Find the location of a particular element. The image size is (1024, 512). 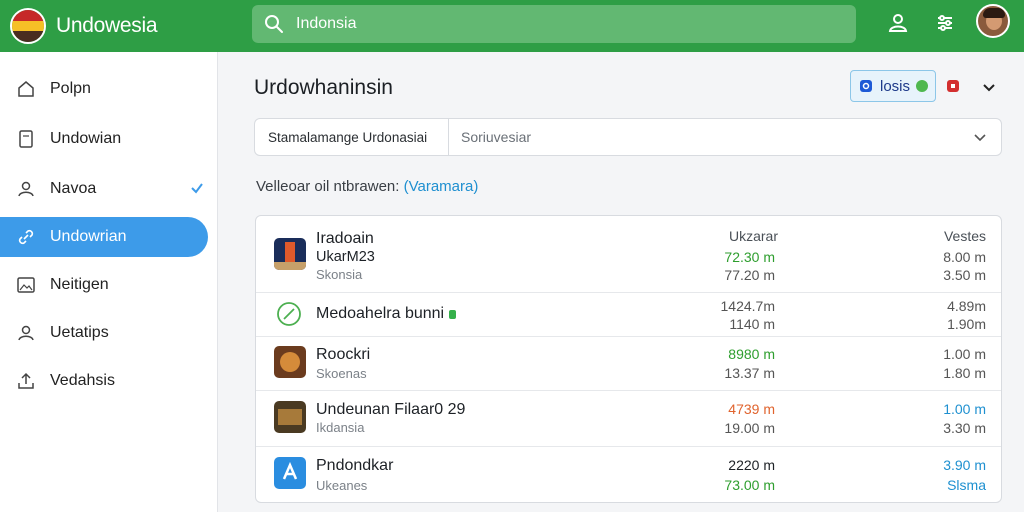

edit-user-icon is located at coordinates (898, 23).